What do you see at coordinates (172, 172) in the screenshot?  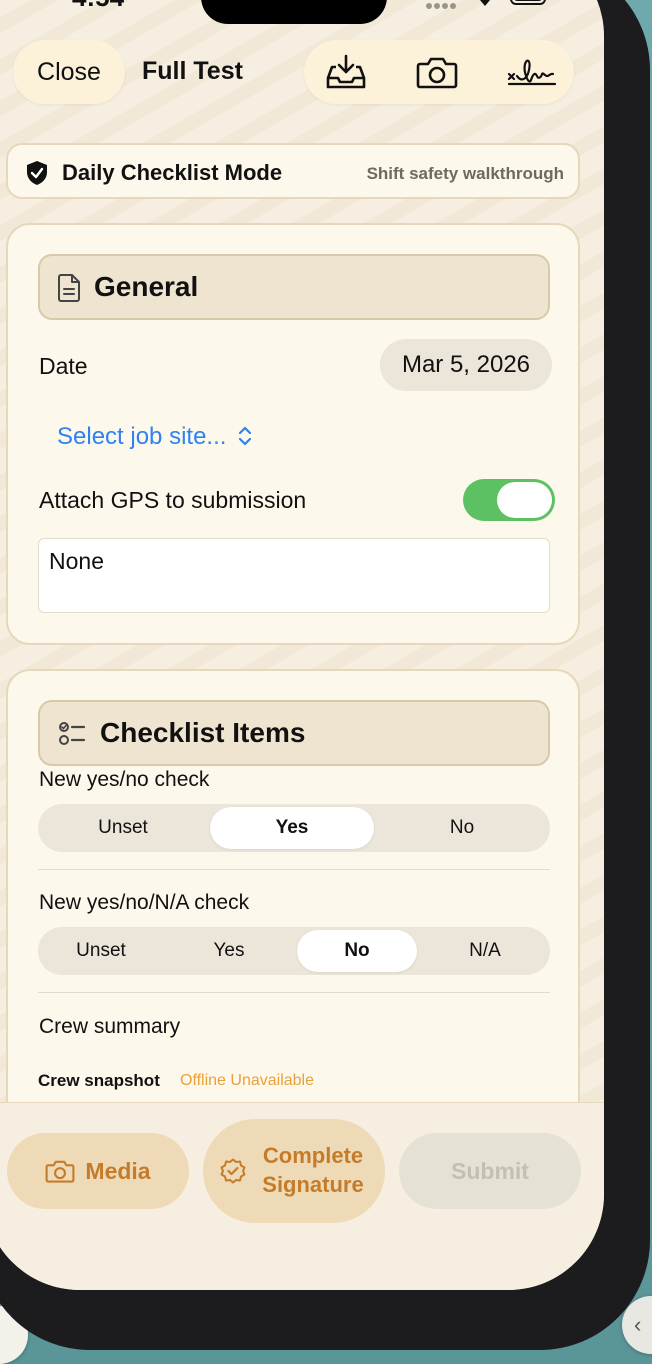 I see `mode-title: Daily Checklist Mode` at bounding box center [172, 172].